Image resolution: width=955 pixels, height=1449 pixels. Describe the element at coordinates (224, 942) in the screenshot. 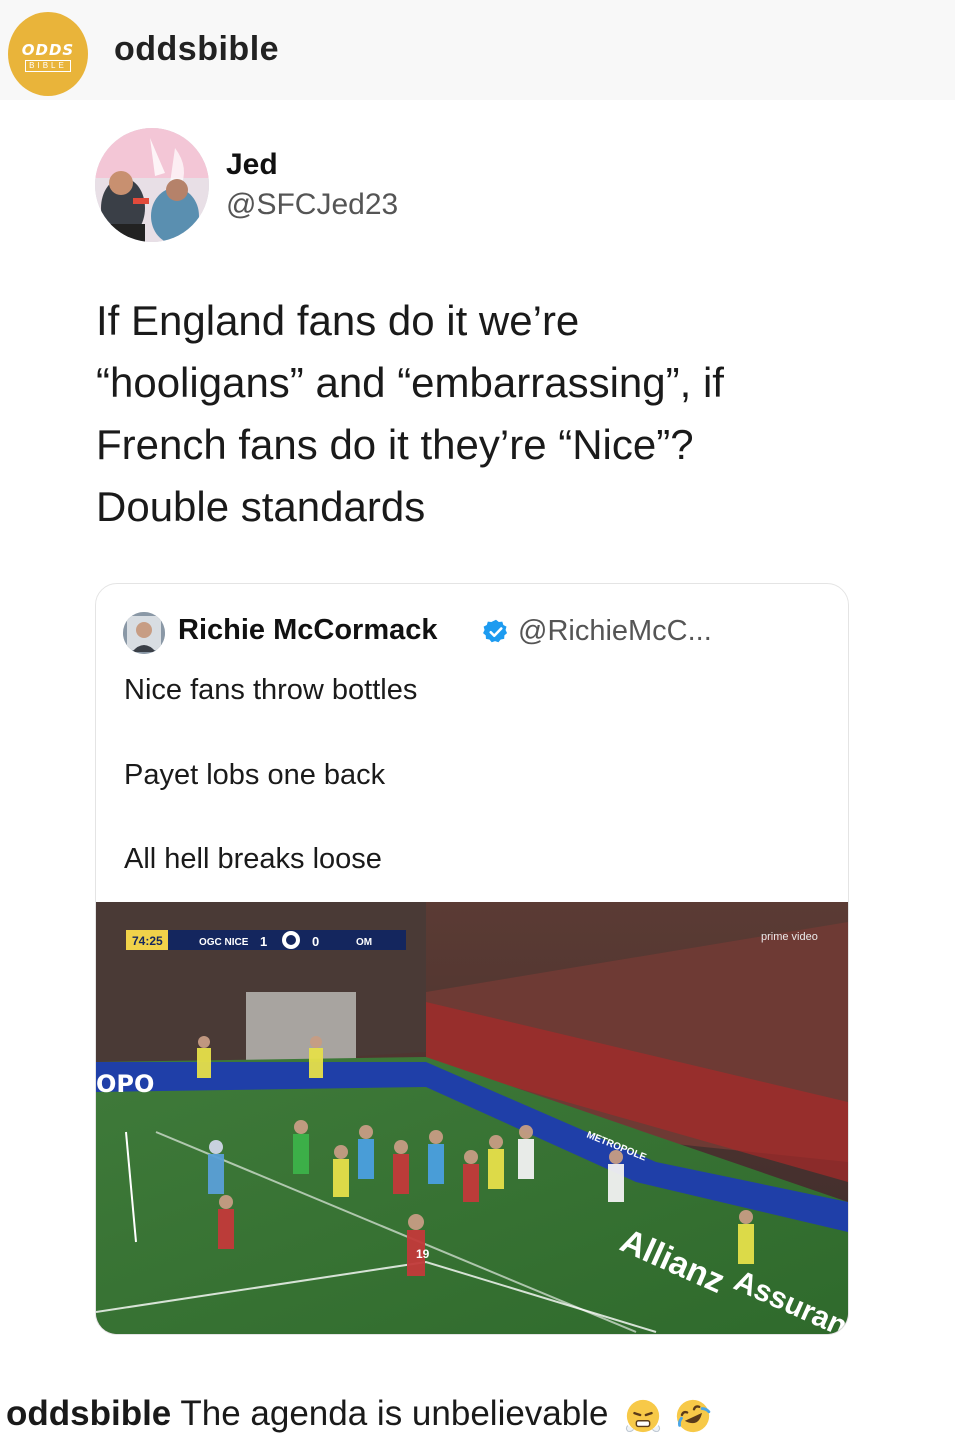

I see `home-team: OGC NICE` at that location.